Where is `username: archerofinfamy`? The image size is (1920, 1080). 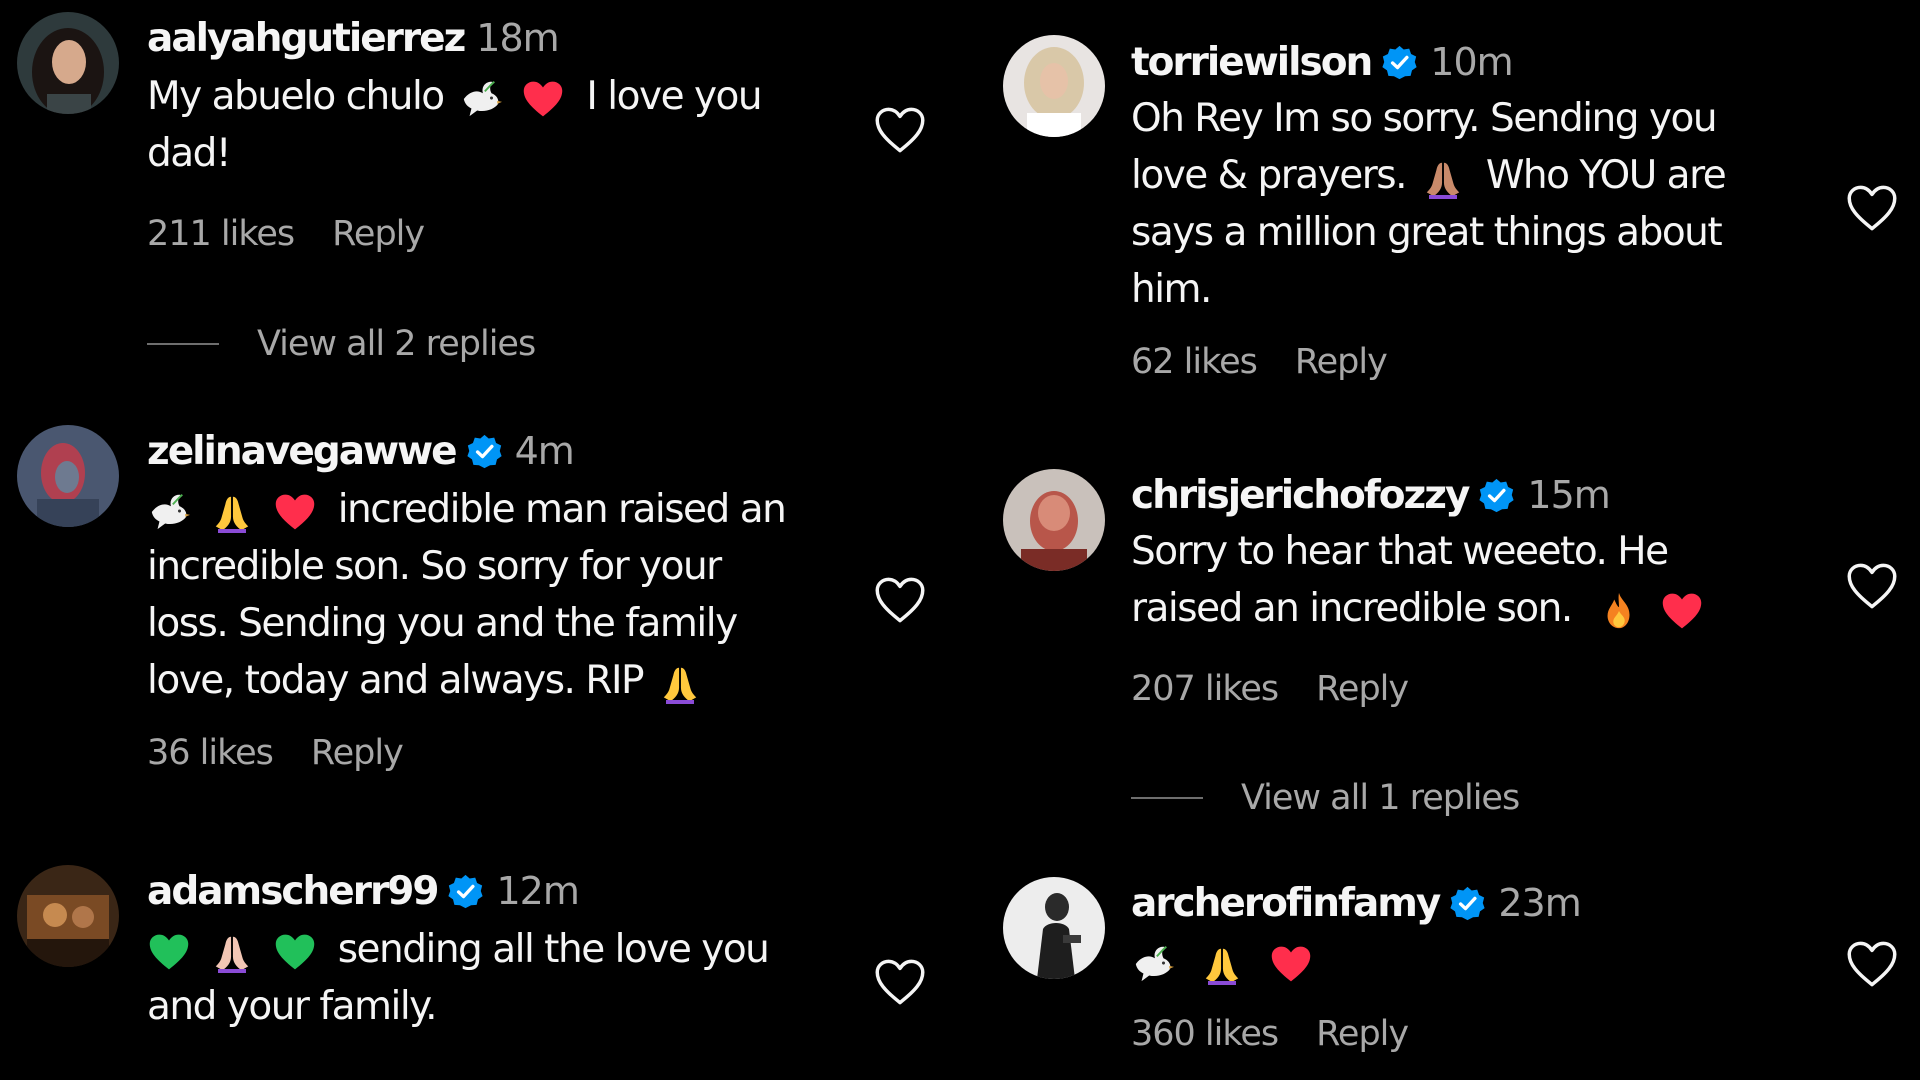
username: archerofinfamy is located at coordinates (1286, 903).